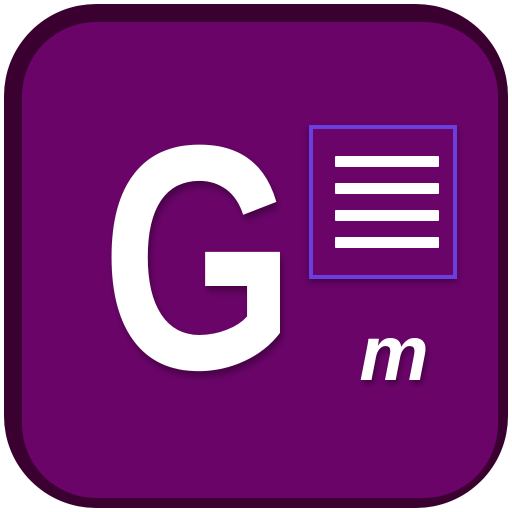 Image resolution: width=512 pixels, height=512 pixels. I want to click on letter-m: m, so click(394, 355).